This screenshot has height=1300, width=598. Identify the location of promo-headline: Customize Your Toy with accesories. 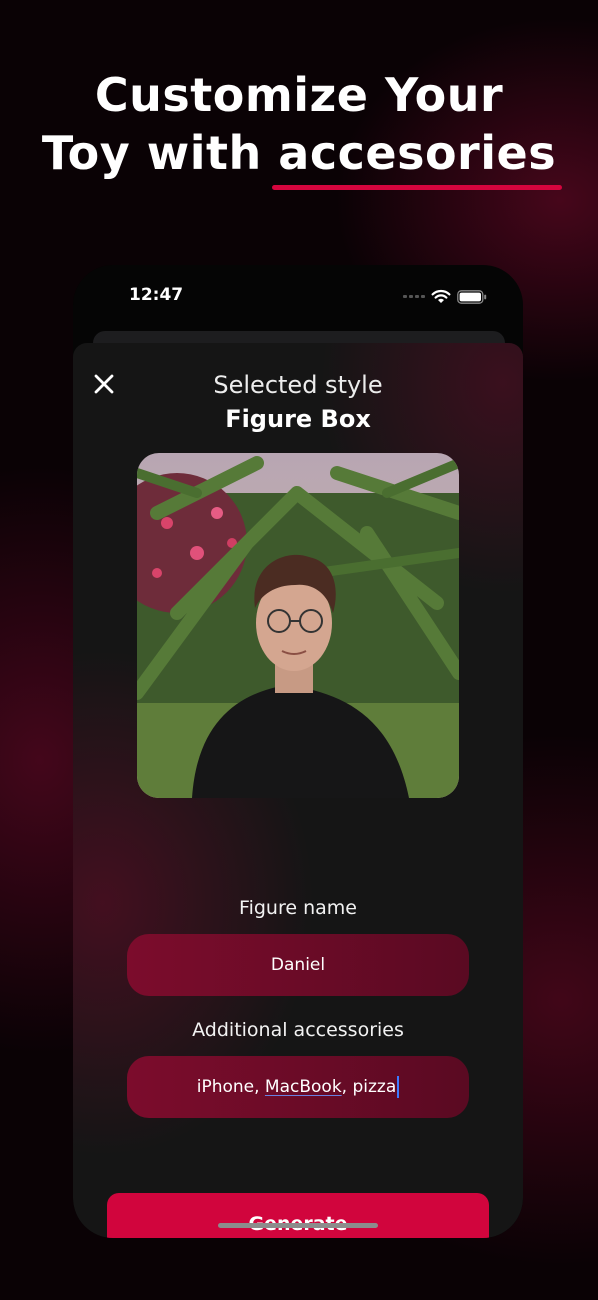
(299, 128).